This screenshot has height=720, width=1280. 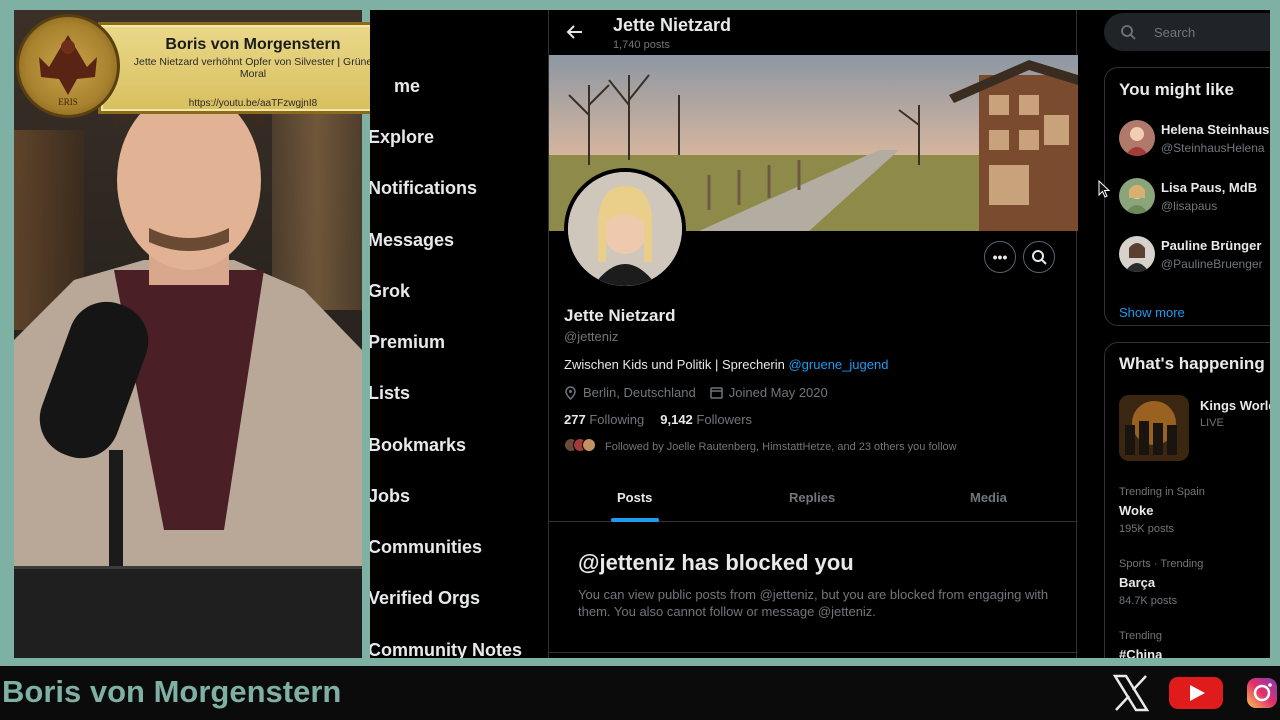 I want to click on profile-avatar, so click(x=625, y=229).